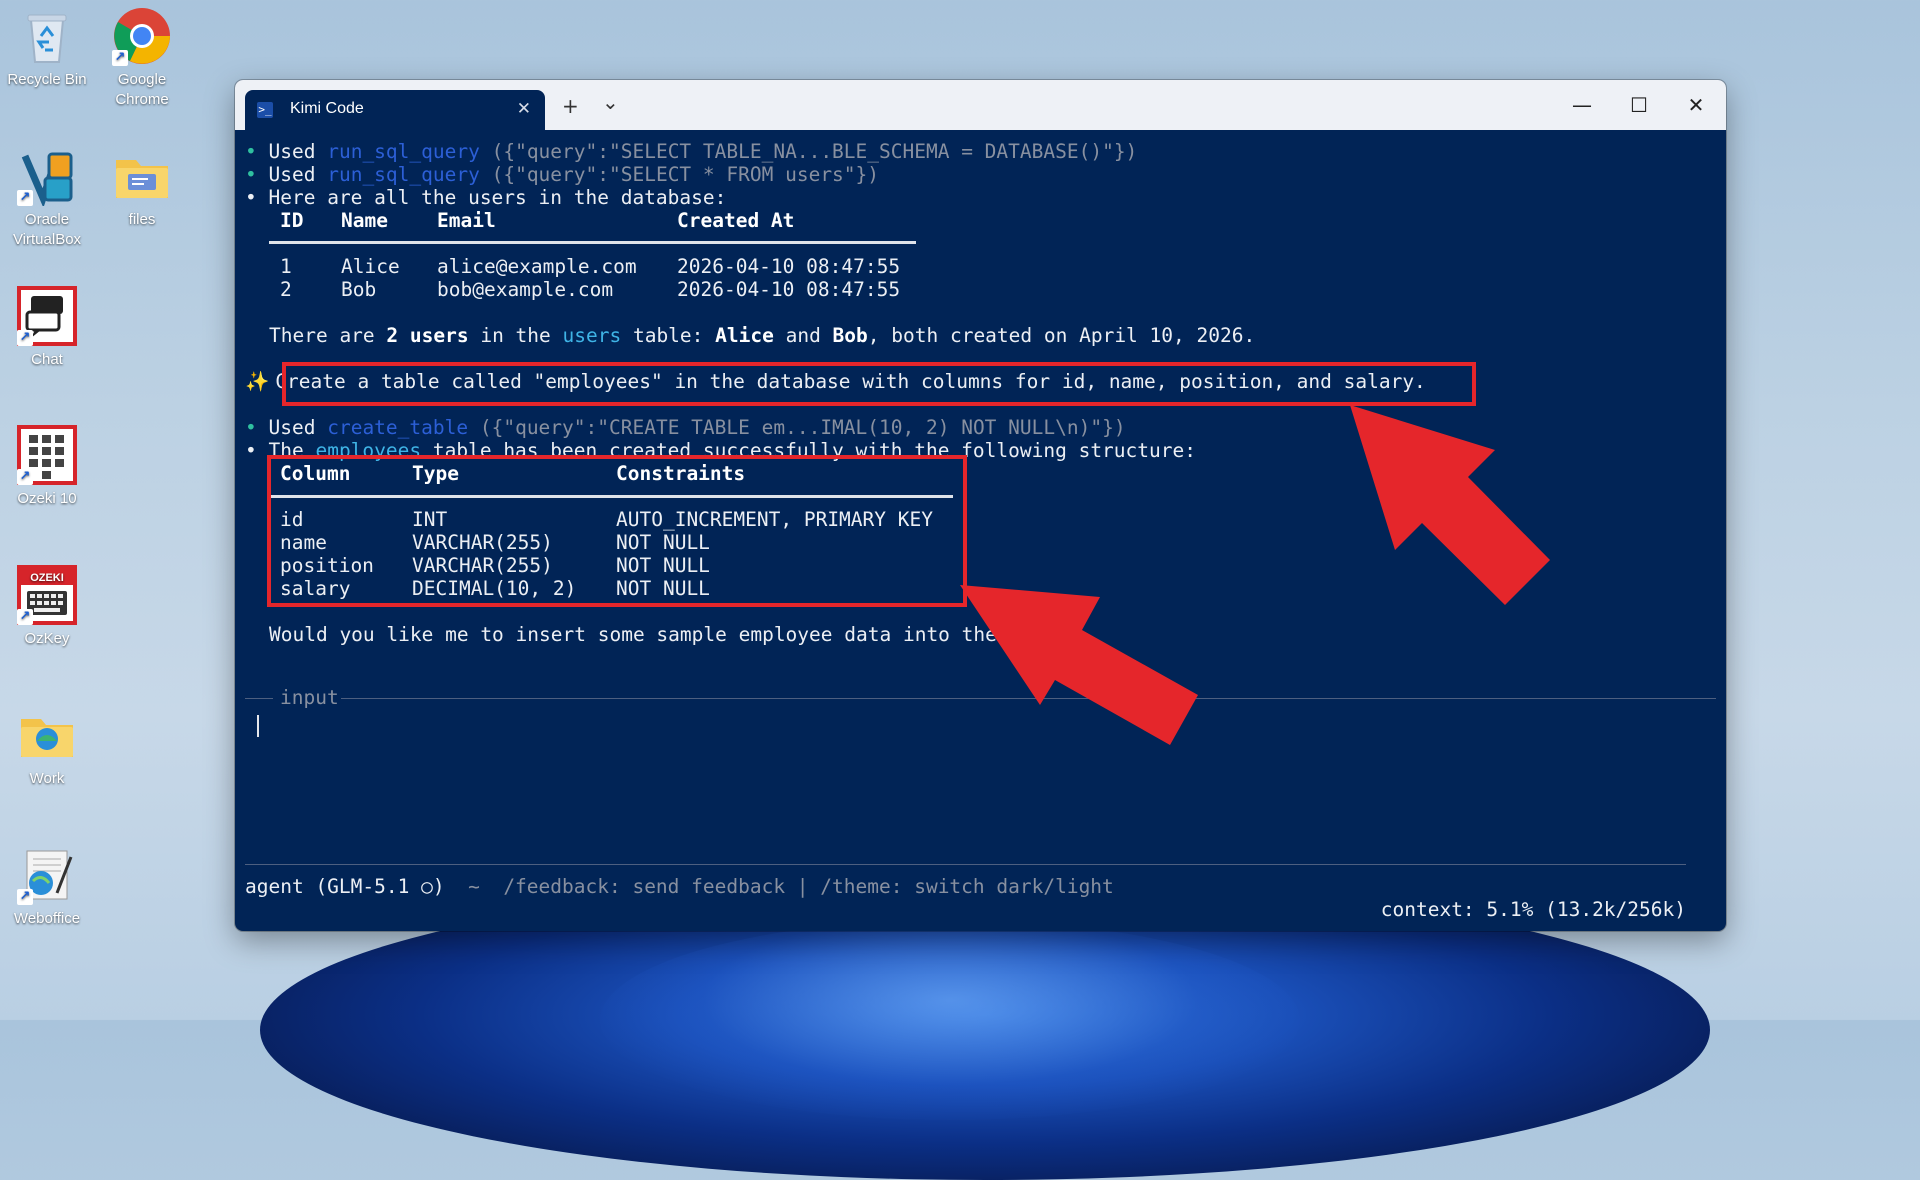  Describe the element at coordinates (142, 176) in the screenshot. I see `folder-icon` at that location.